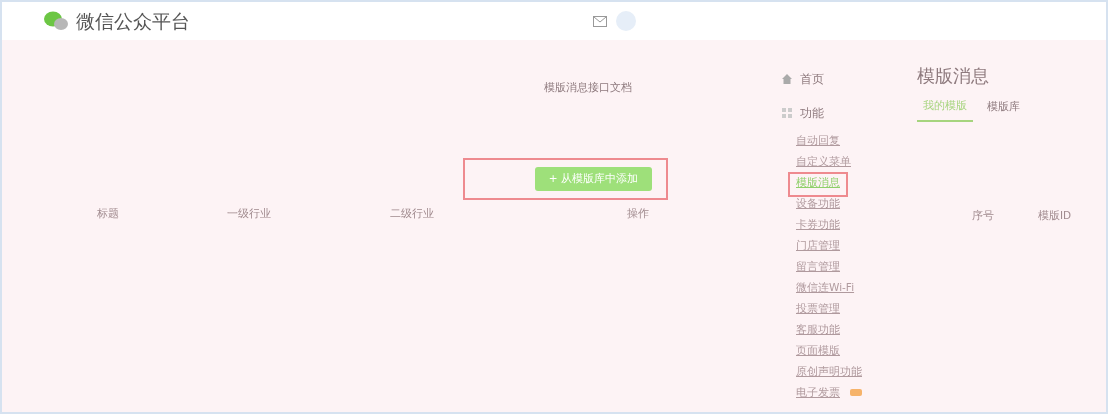  Describe the element at coordinates (600, 21) in the screenshot. I see `mail-icon` at that location.